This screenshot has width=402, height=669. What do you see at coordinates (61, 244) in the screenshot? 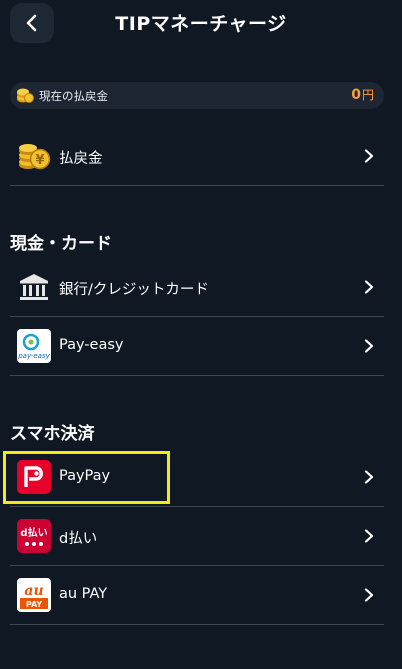
I see `section-title-cash-card: 現金・カード` at bounding box center [61, 244].